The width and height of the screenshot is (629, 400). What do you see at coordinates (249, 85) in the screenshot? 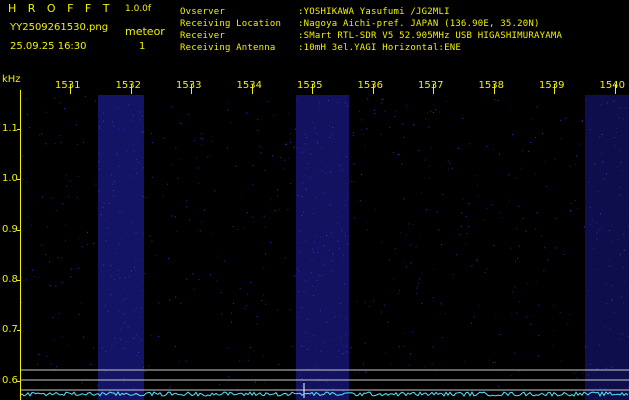
I see `x-tick-label: 1534` at bounding box center [249, 85].